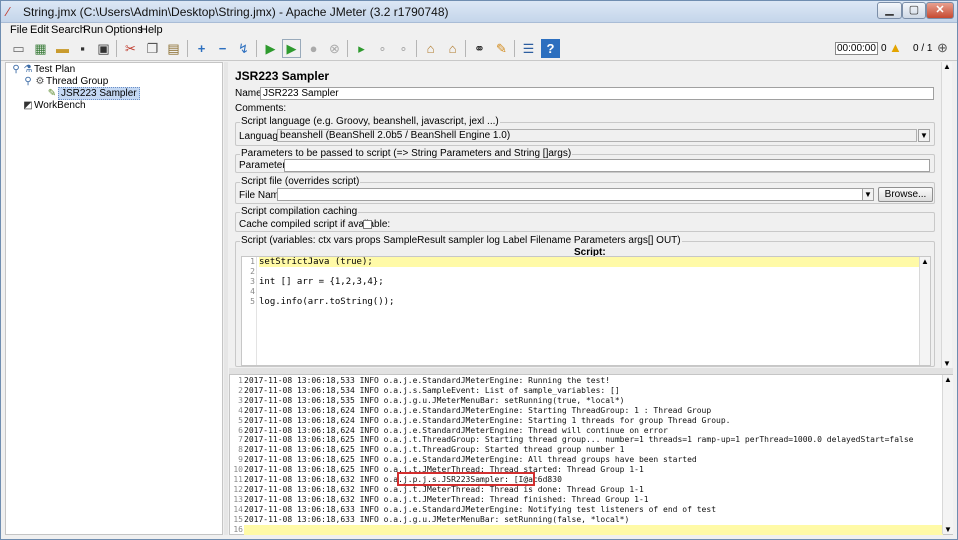  Describe the element at coordinates (226, 298) in the screenshot. I see `pane-divider` at that location.